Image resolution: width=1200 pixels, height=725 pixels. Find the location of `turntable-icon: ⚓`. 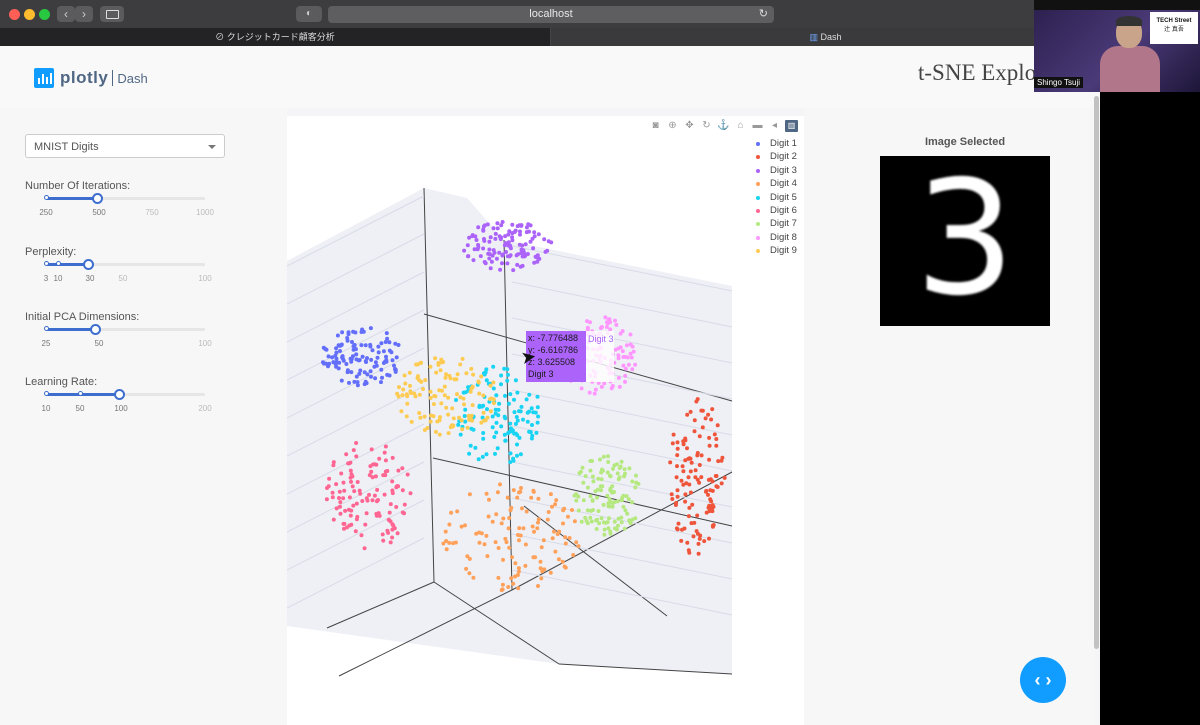

turntable-icon: ⚓ is located at coordinates (723, 126).